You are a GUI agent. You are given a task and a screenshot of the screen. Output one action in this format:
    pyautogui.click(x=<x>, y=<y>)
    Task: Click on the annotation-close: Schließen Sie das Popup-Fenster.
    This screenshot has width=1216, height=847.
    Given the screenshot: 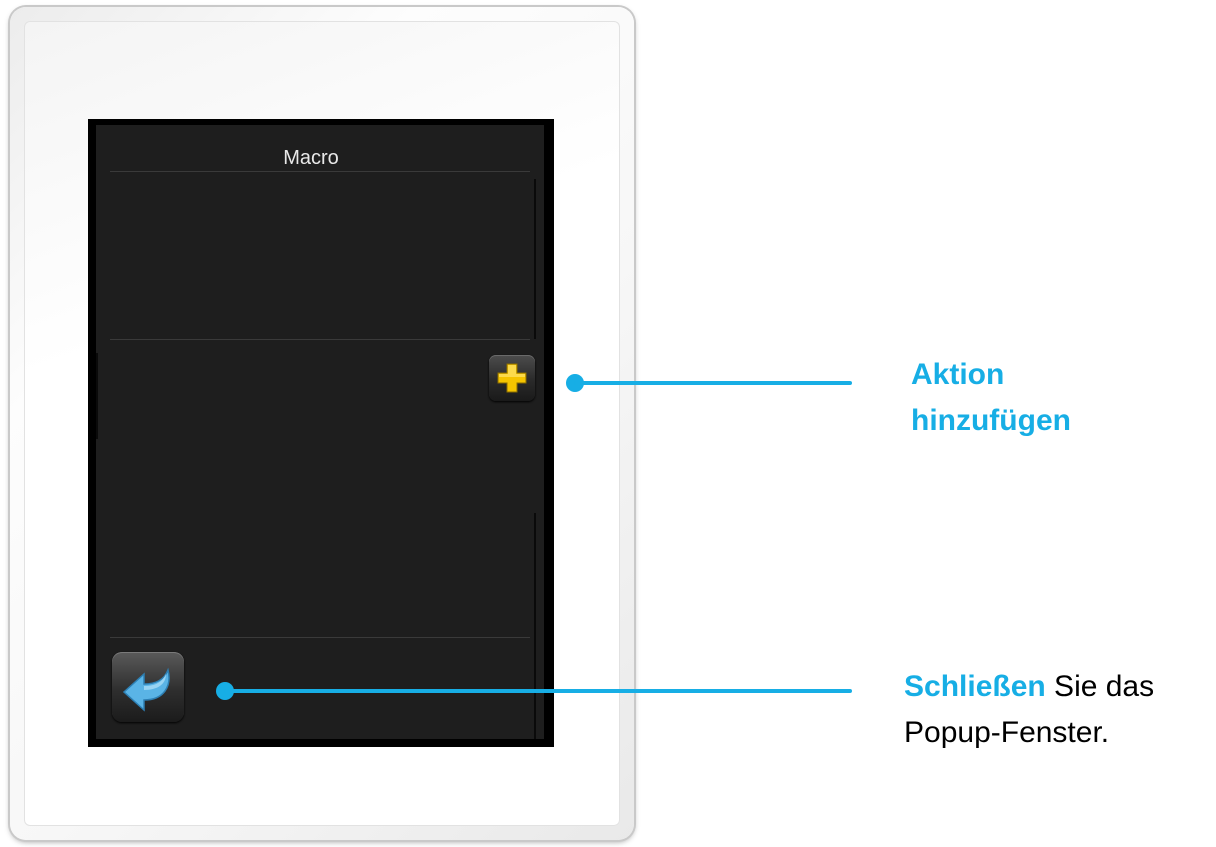 What is the action you would take?
    pyautogui.click(x=1029, y=710)
    